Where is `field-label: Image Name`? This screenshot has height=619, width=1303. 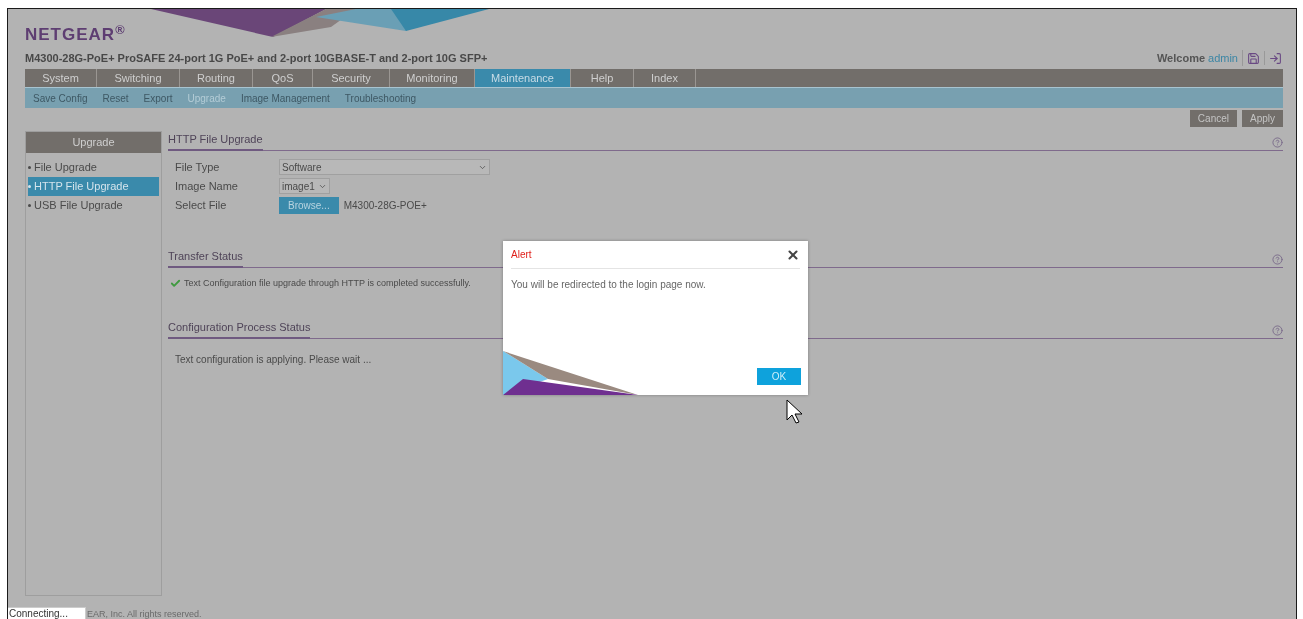
field-label: Image Name is located at coordinates (207, 186).